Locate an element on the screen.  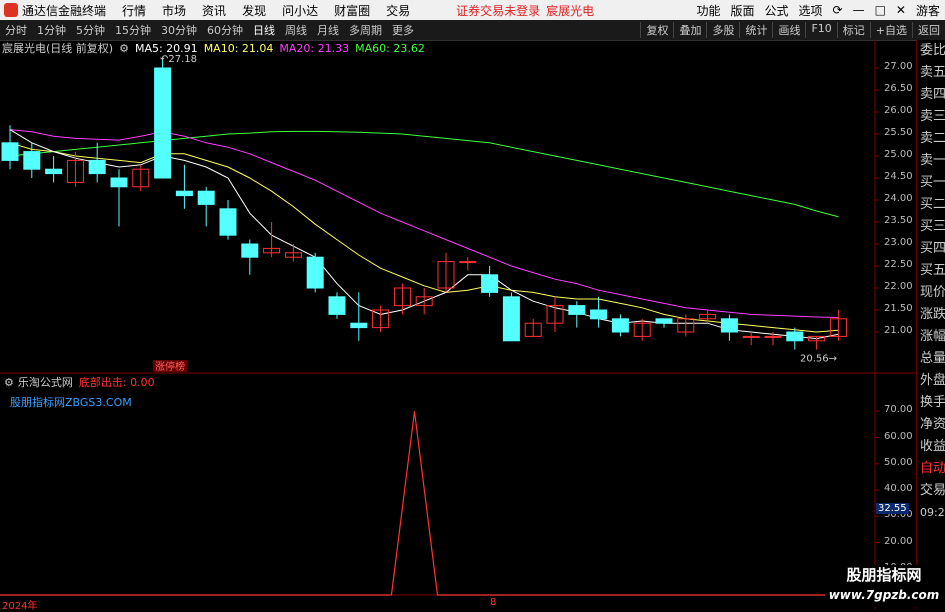
price-tick-label: 24.50 is located at coordinates (898, 176).